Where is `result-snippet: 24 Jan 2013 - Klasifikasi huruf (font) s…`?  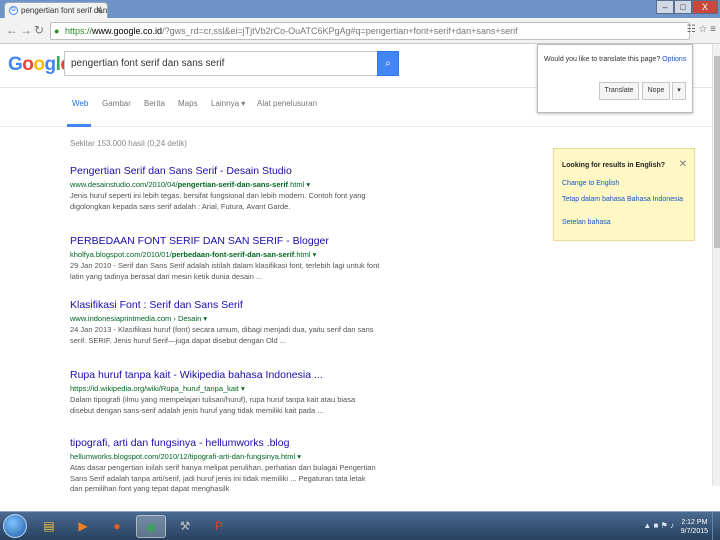 result-snippet: 24 Jan 2013 - Klasifikasi huruf (font) s… is located at coordinates (222, 335).